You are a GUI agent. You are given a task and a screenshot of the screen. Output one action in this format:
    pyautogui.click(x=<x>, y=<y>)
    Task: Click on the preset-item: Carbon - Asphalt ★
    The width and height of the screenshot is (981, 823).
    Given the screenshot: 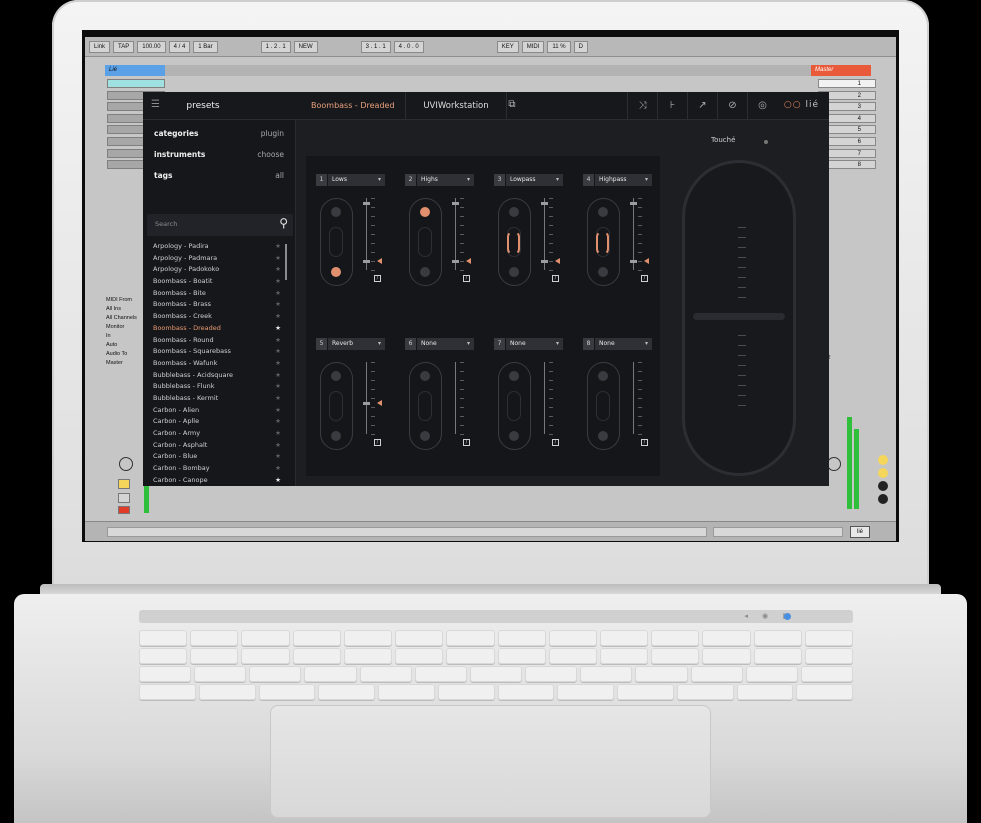 What is the action you would take?
    pyautogui.click(x=218, y=446)
    